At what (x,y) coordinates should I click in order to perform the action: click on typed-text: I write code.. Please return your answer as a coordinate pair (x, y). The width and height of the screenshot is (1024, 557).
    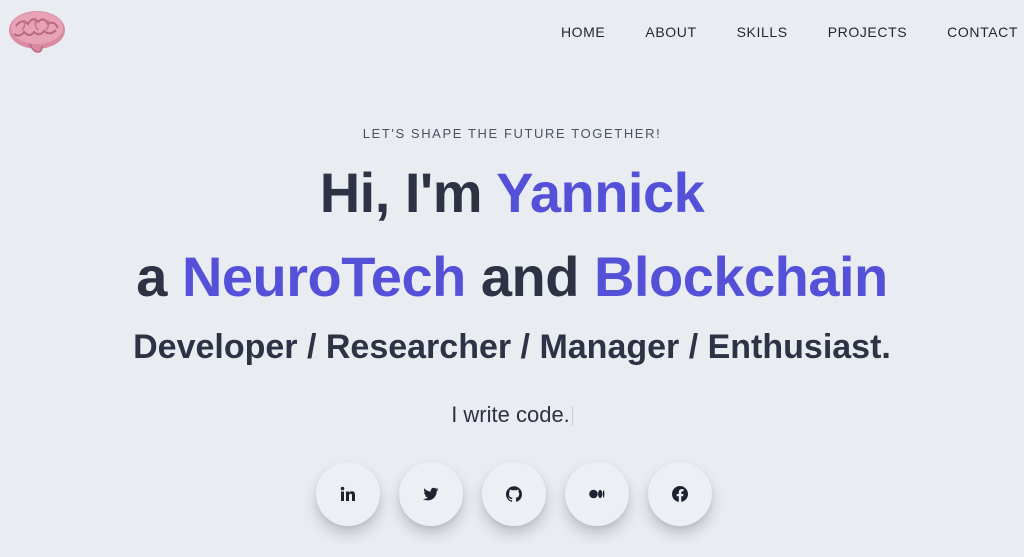
    Looking at the image, I should click on (510, 414).